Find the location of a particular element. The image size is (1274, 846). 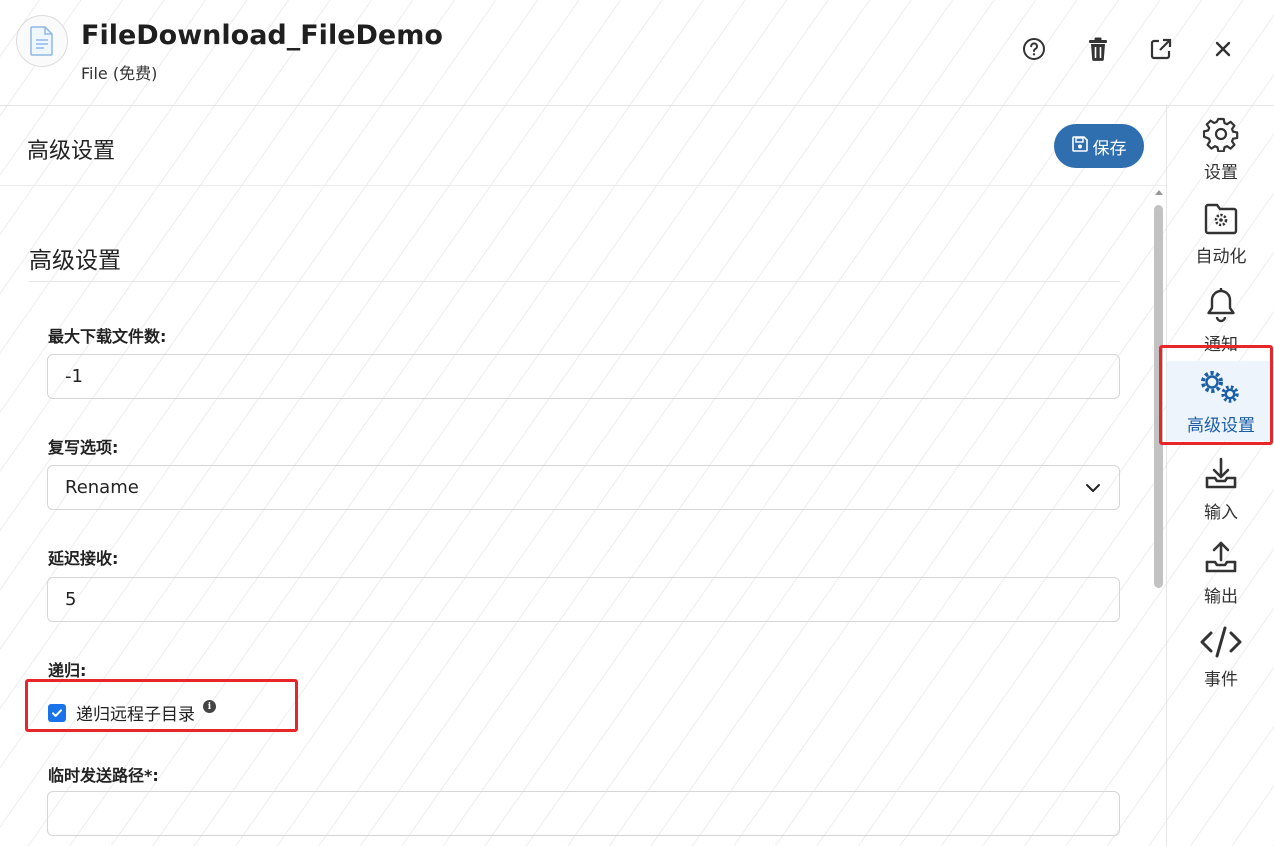

sidebar-label-settings: 设置 is located at coordinates (1221, 173).